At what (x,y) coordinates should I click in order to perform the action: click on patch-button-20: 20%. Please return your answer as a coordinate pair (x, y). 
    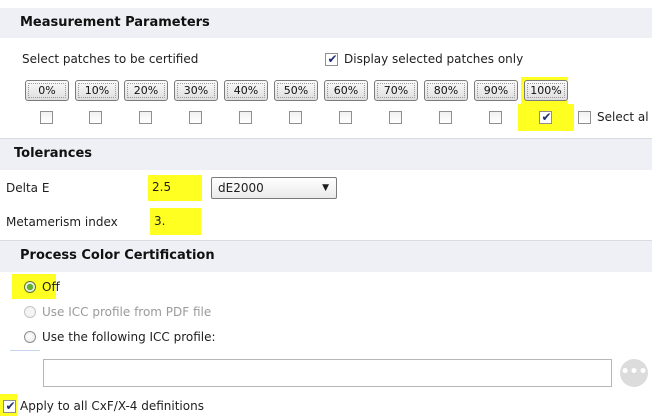
    Looking at the image, I should click on (146, 90).